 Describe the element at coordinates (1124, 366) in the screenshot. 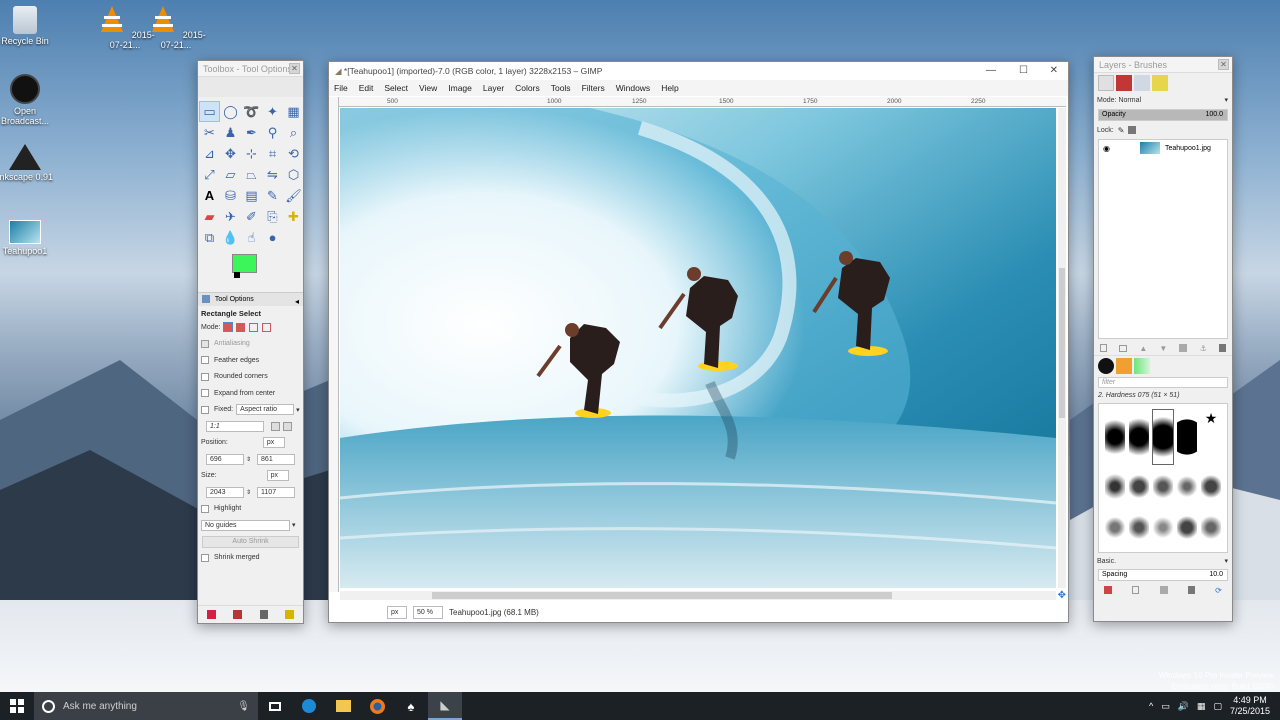

I see `patterns-tab-icon` at that location.